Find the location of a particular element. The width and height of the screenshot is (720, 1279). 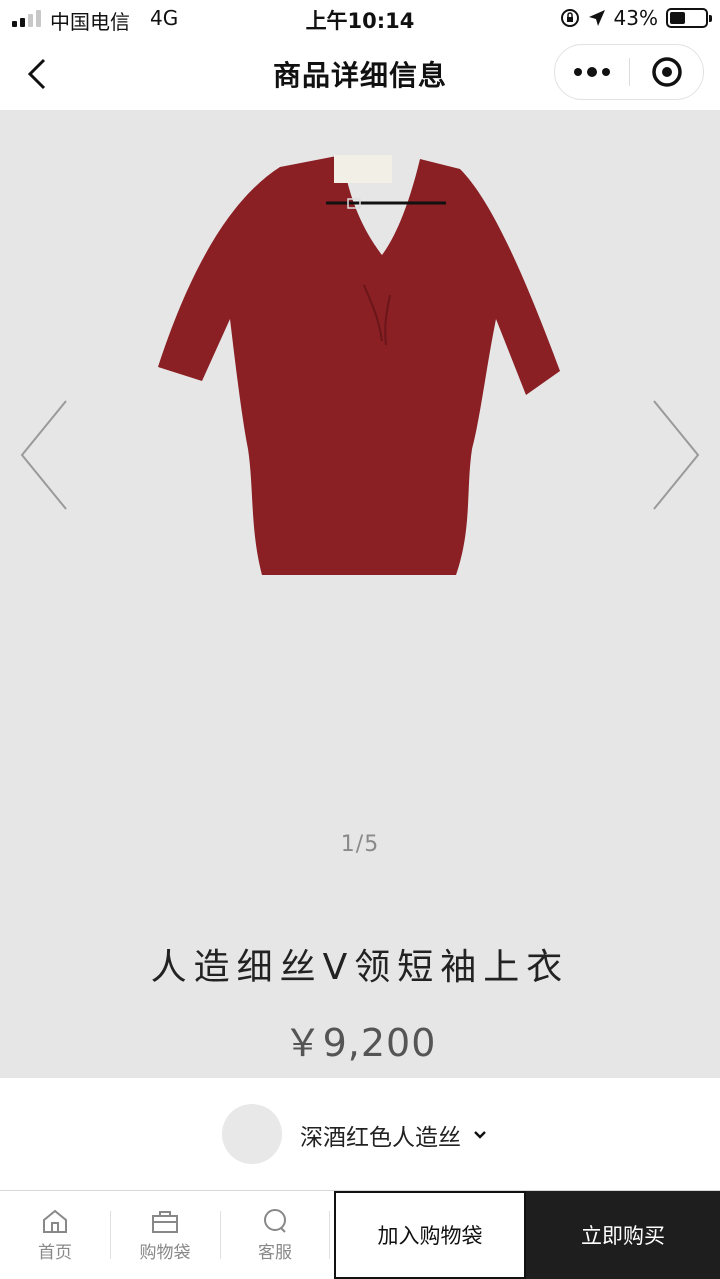

previous-image-button is located at coordinates (44, 455).